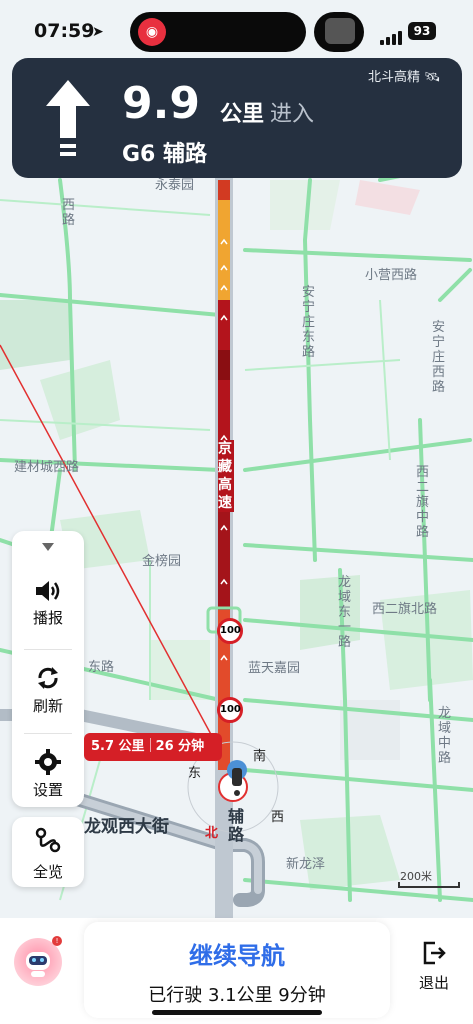 This screenshot has width=473, height=1024. I want to click on map-label-xi-er-qi-north: 西二旗北路, so click(405, 609).